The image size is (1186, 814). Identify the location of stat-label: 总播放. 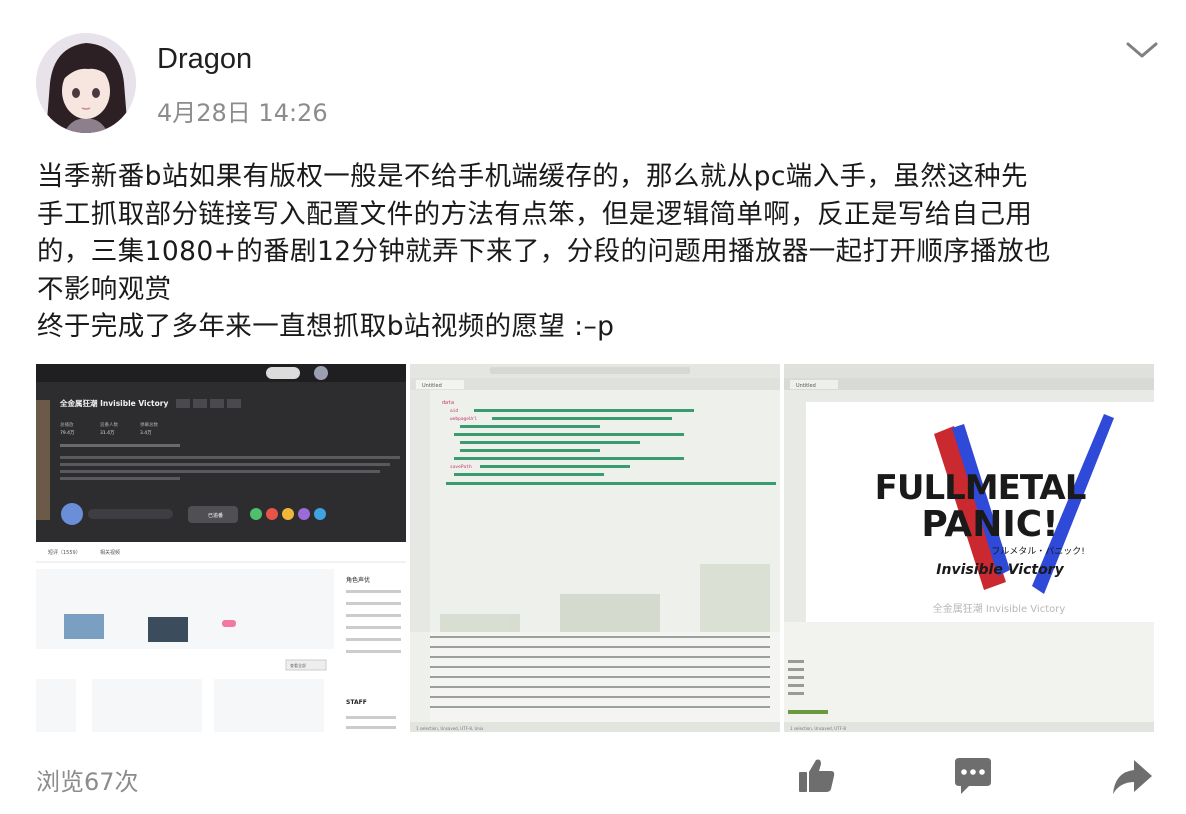
(67, 424).